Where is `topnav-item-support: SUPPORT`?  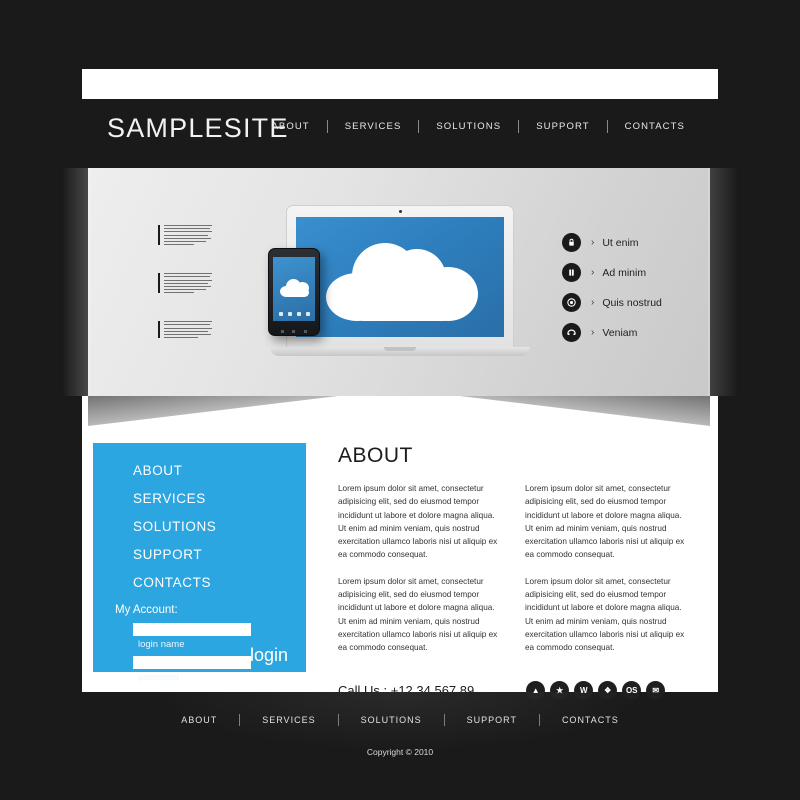
topnav-item-support: SUPPORT is located at coordinates (562, 126).